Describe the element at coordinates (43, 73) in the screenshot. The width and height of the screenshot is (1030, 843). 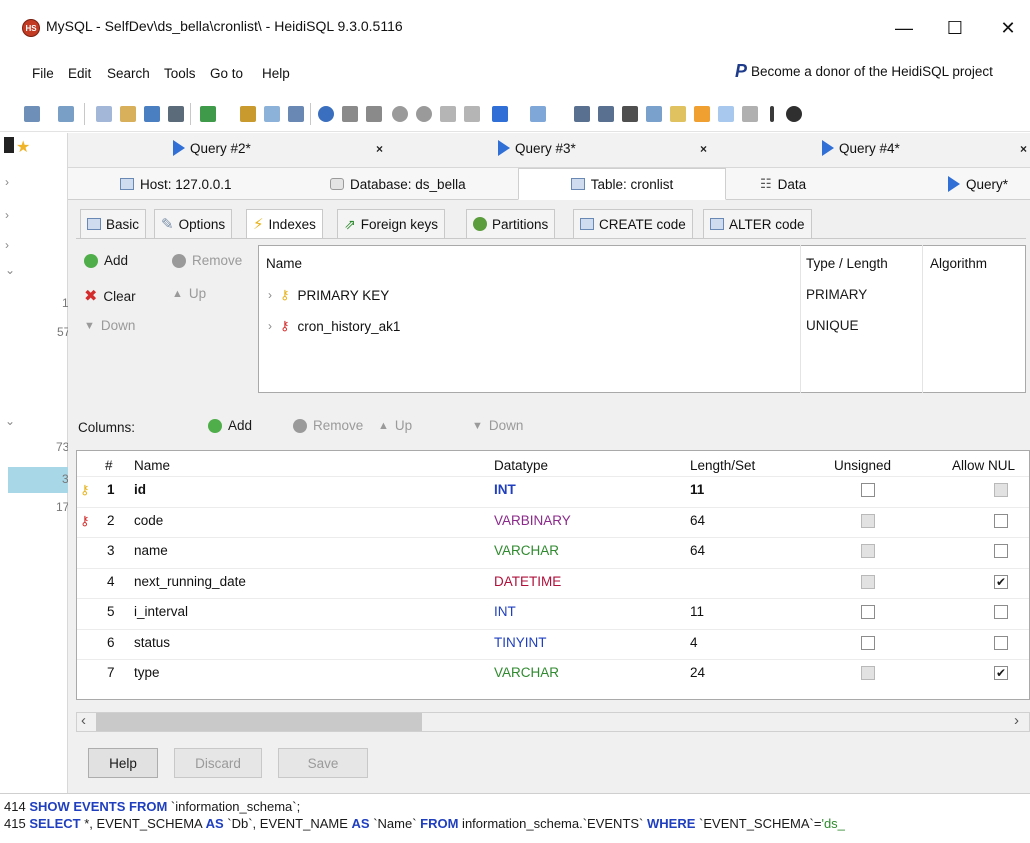
I see `menu-file: File` at that location.